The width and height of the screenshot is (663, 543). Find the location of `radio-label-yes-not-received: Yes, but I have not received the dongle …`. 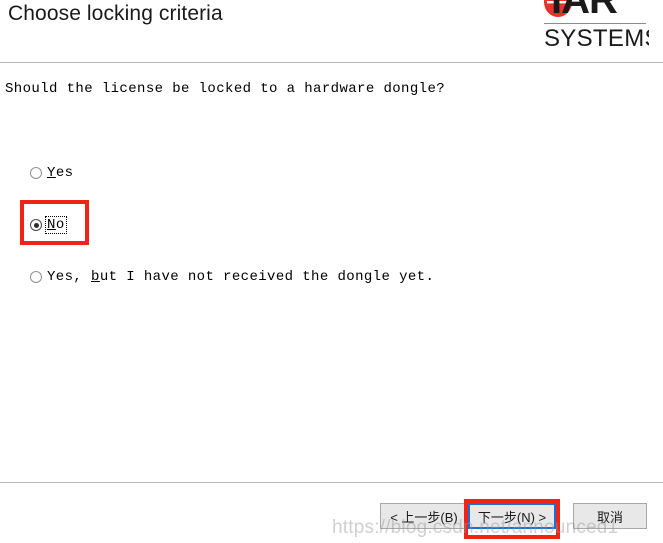

radio-label-yes-not-received: Yes, but I have not received the dongle … is located at coordinates (240, 277).